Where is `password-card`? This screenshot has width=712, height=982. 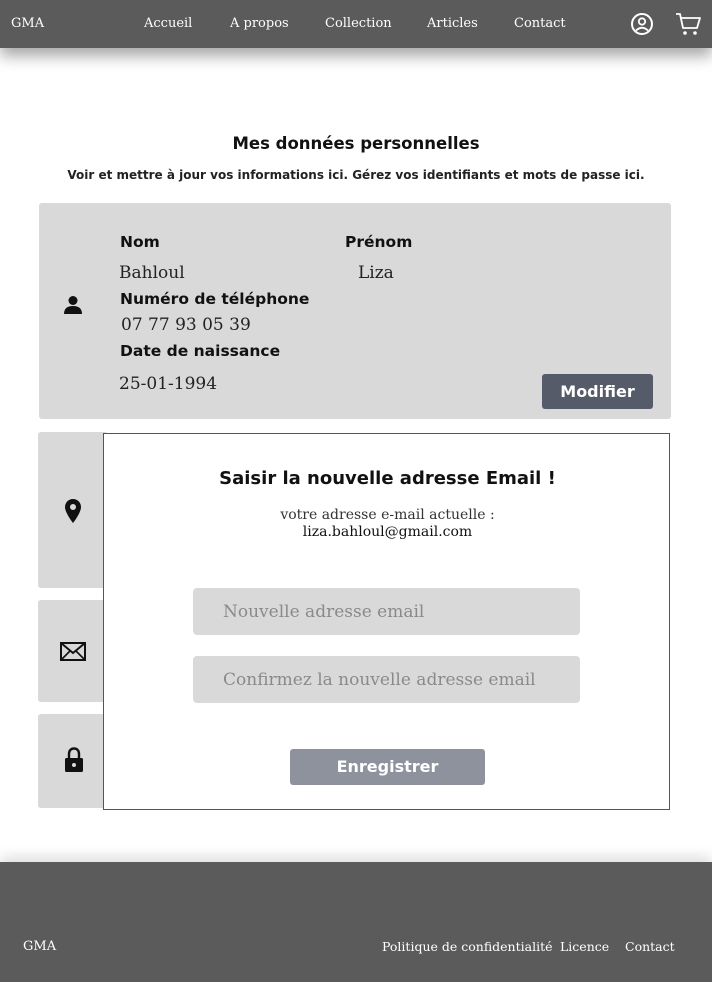 password-card is located at coordinates (73, 761).